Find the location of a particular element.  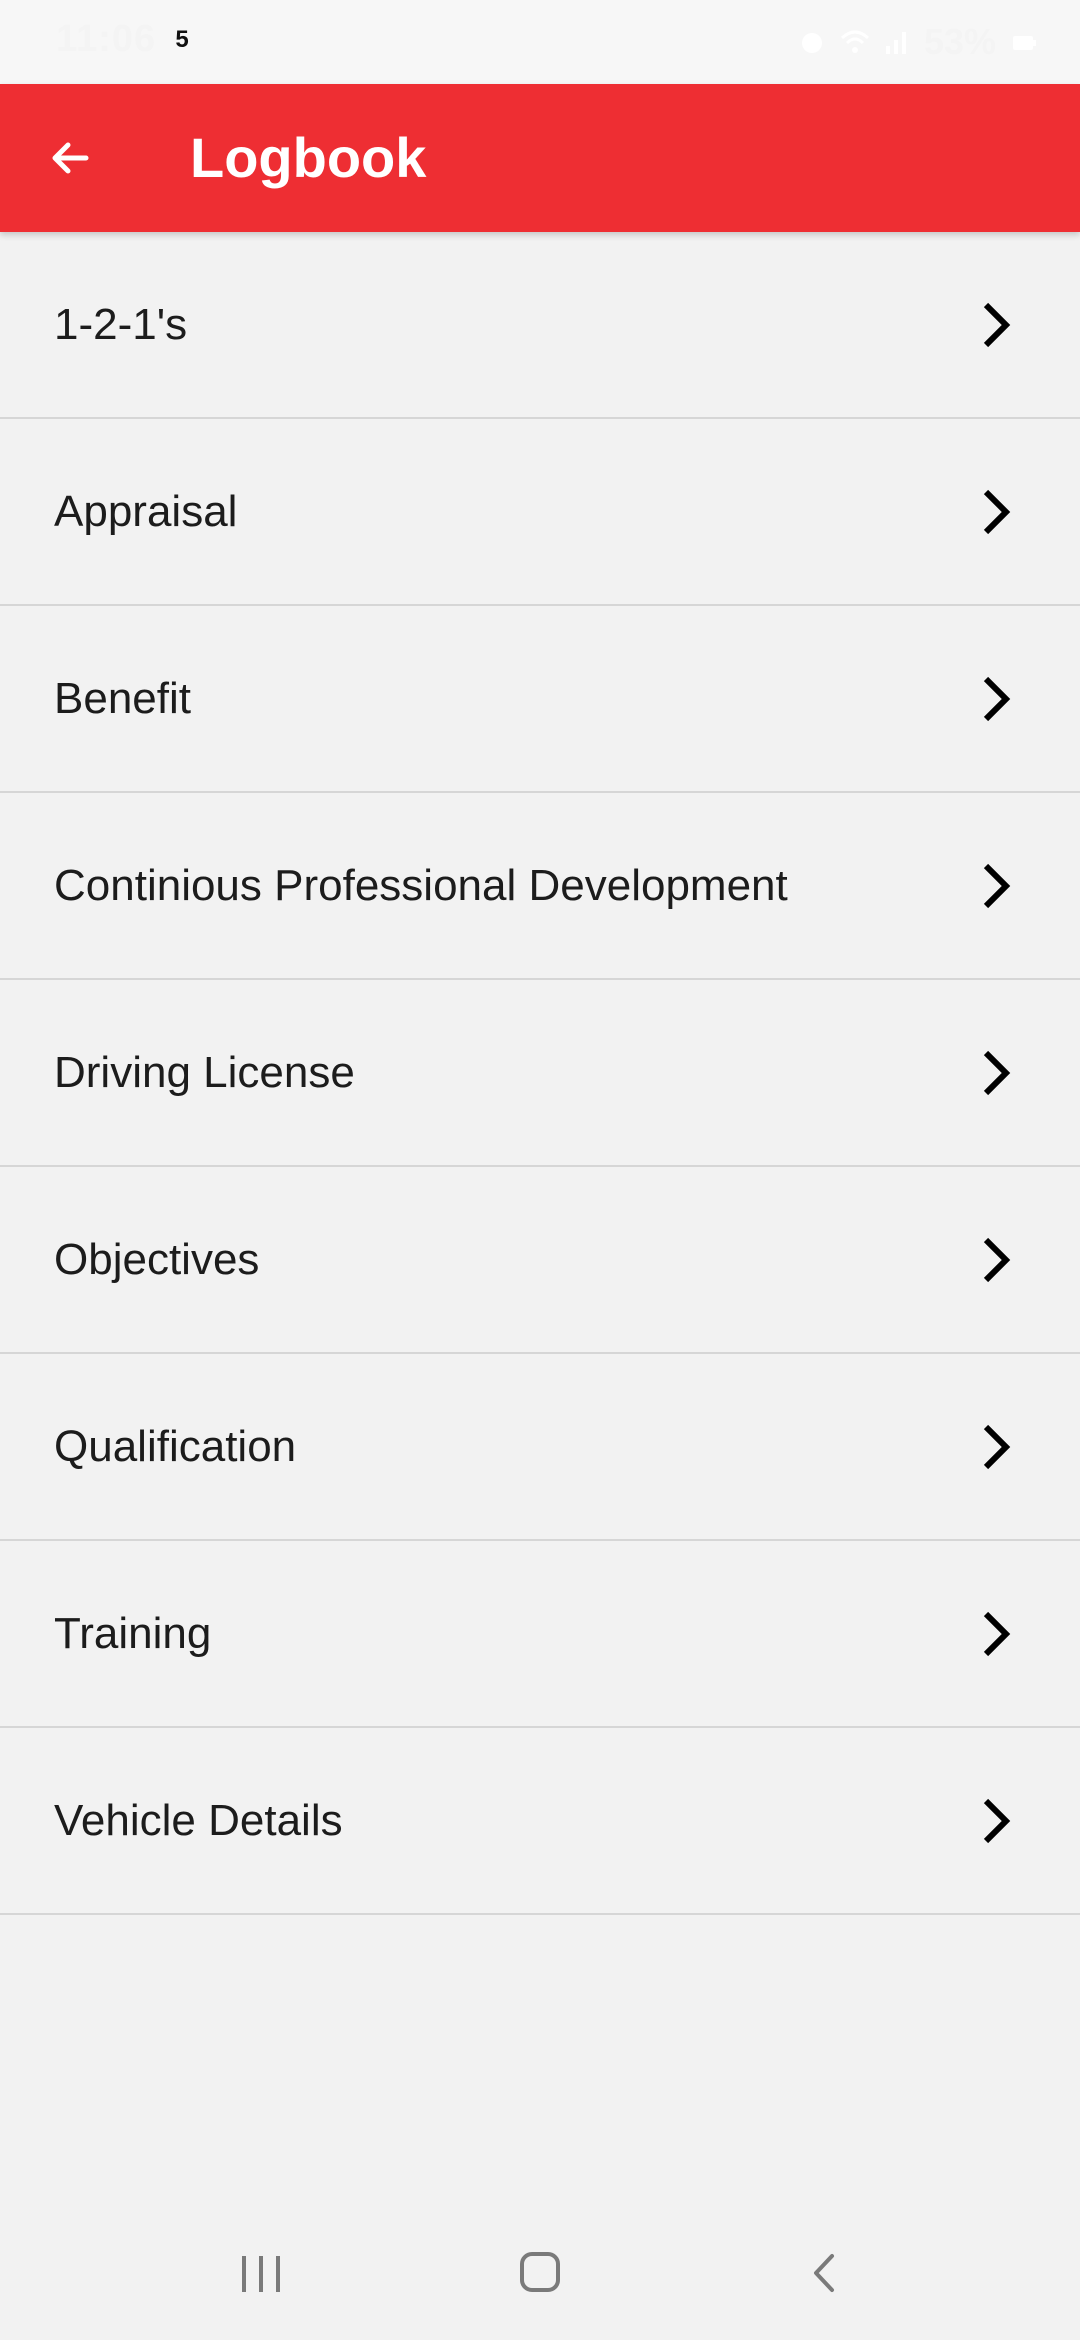

list-item-qualification: Qualification is located at coordinates (540, 1447).